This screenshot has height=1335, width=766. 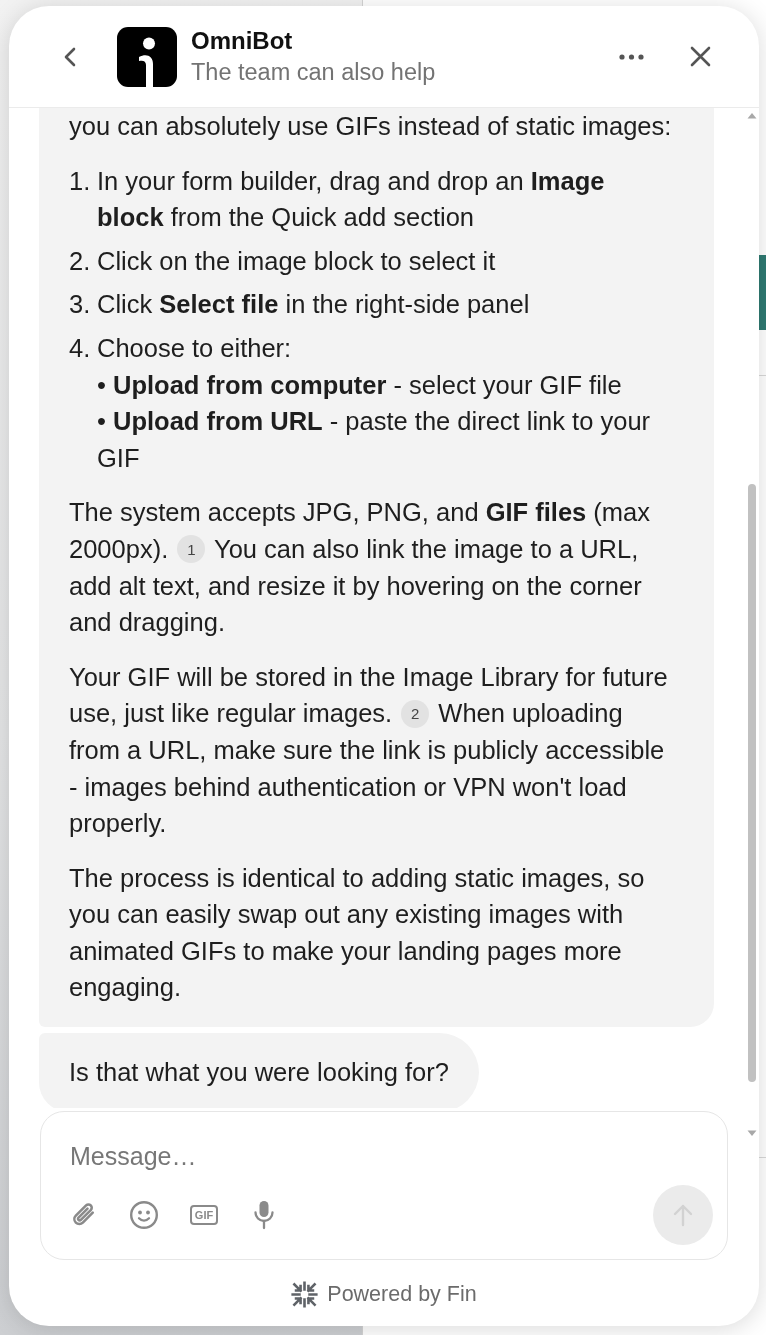 I want to click on citation-link: 2, so click(x=415, y=713).